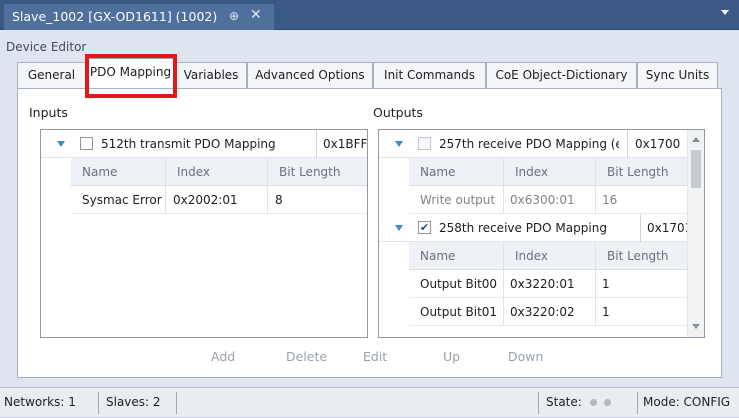  Describe the element at coordinates (234, 16) in the screenshot. I see `pin-icon: ⊕` at that location.